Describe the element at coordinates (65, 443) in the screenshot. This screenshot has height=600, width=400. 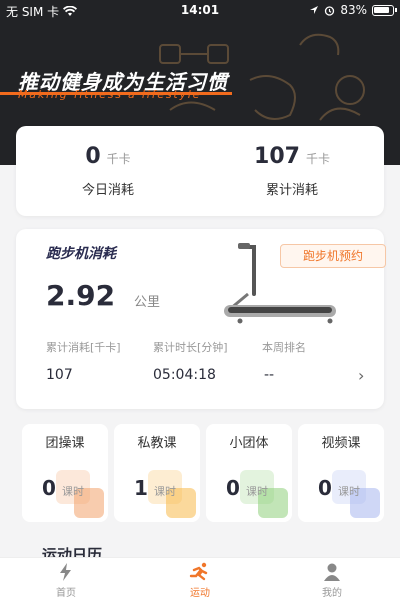
I see `course-title: 团操课` at that location.